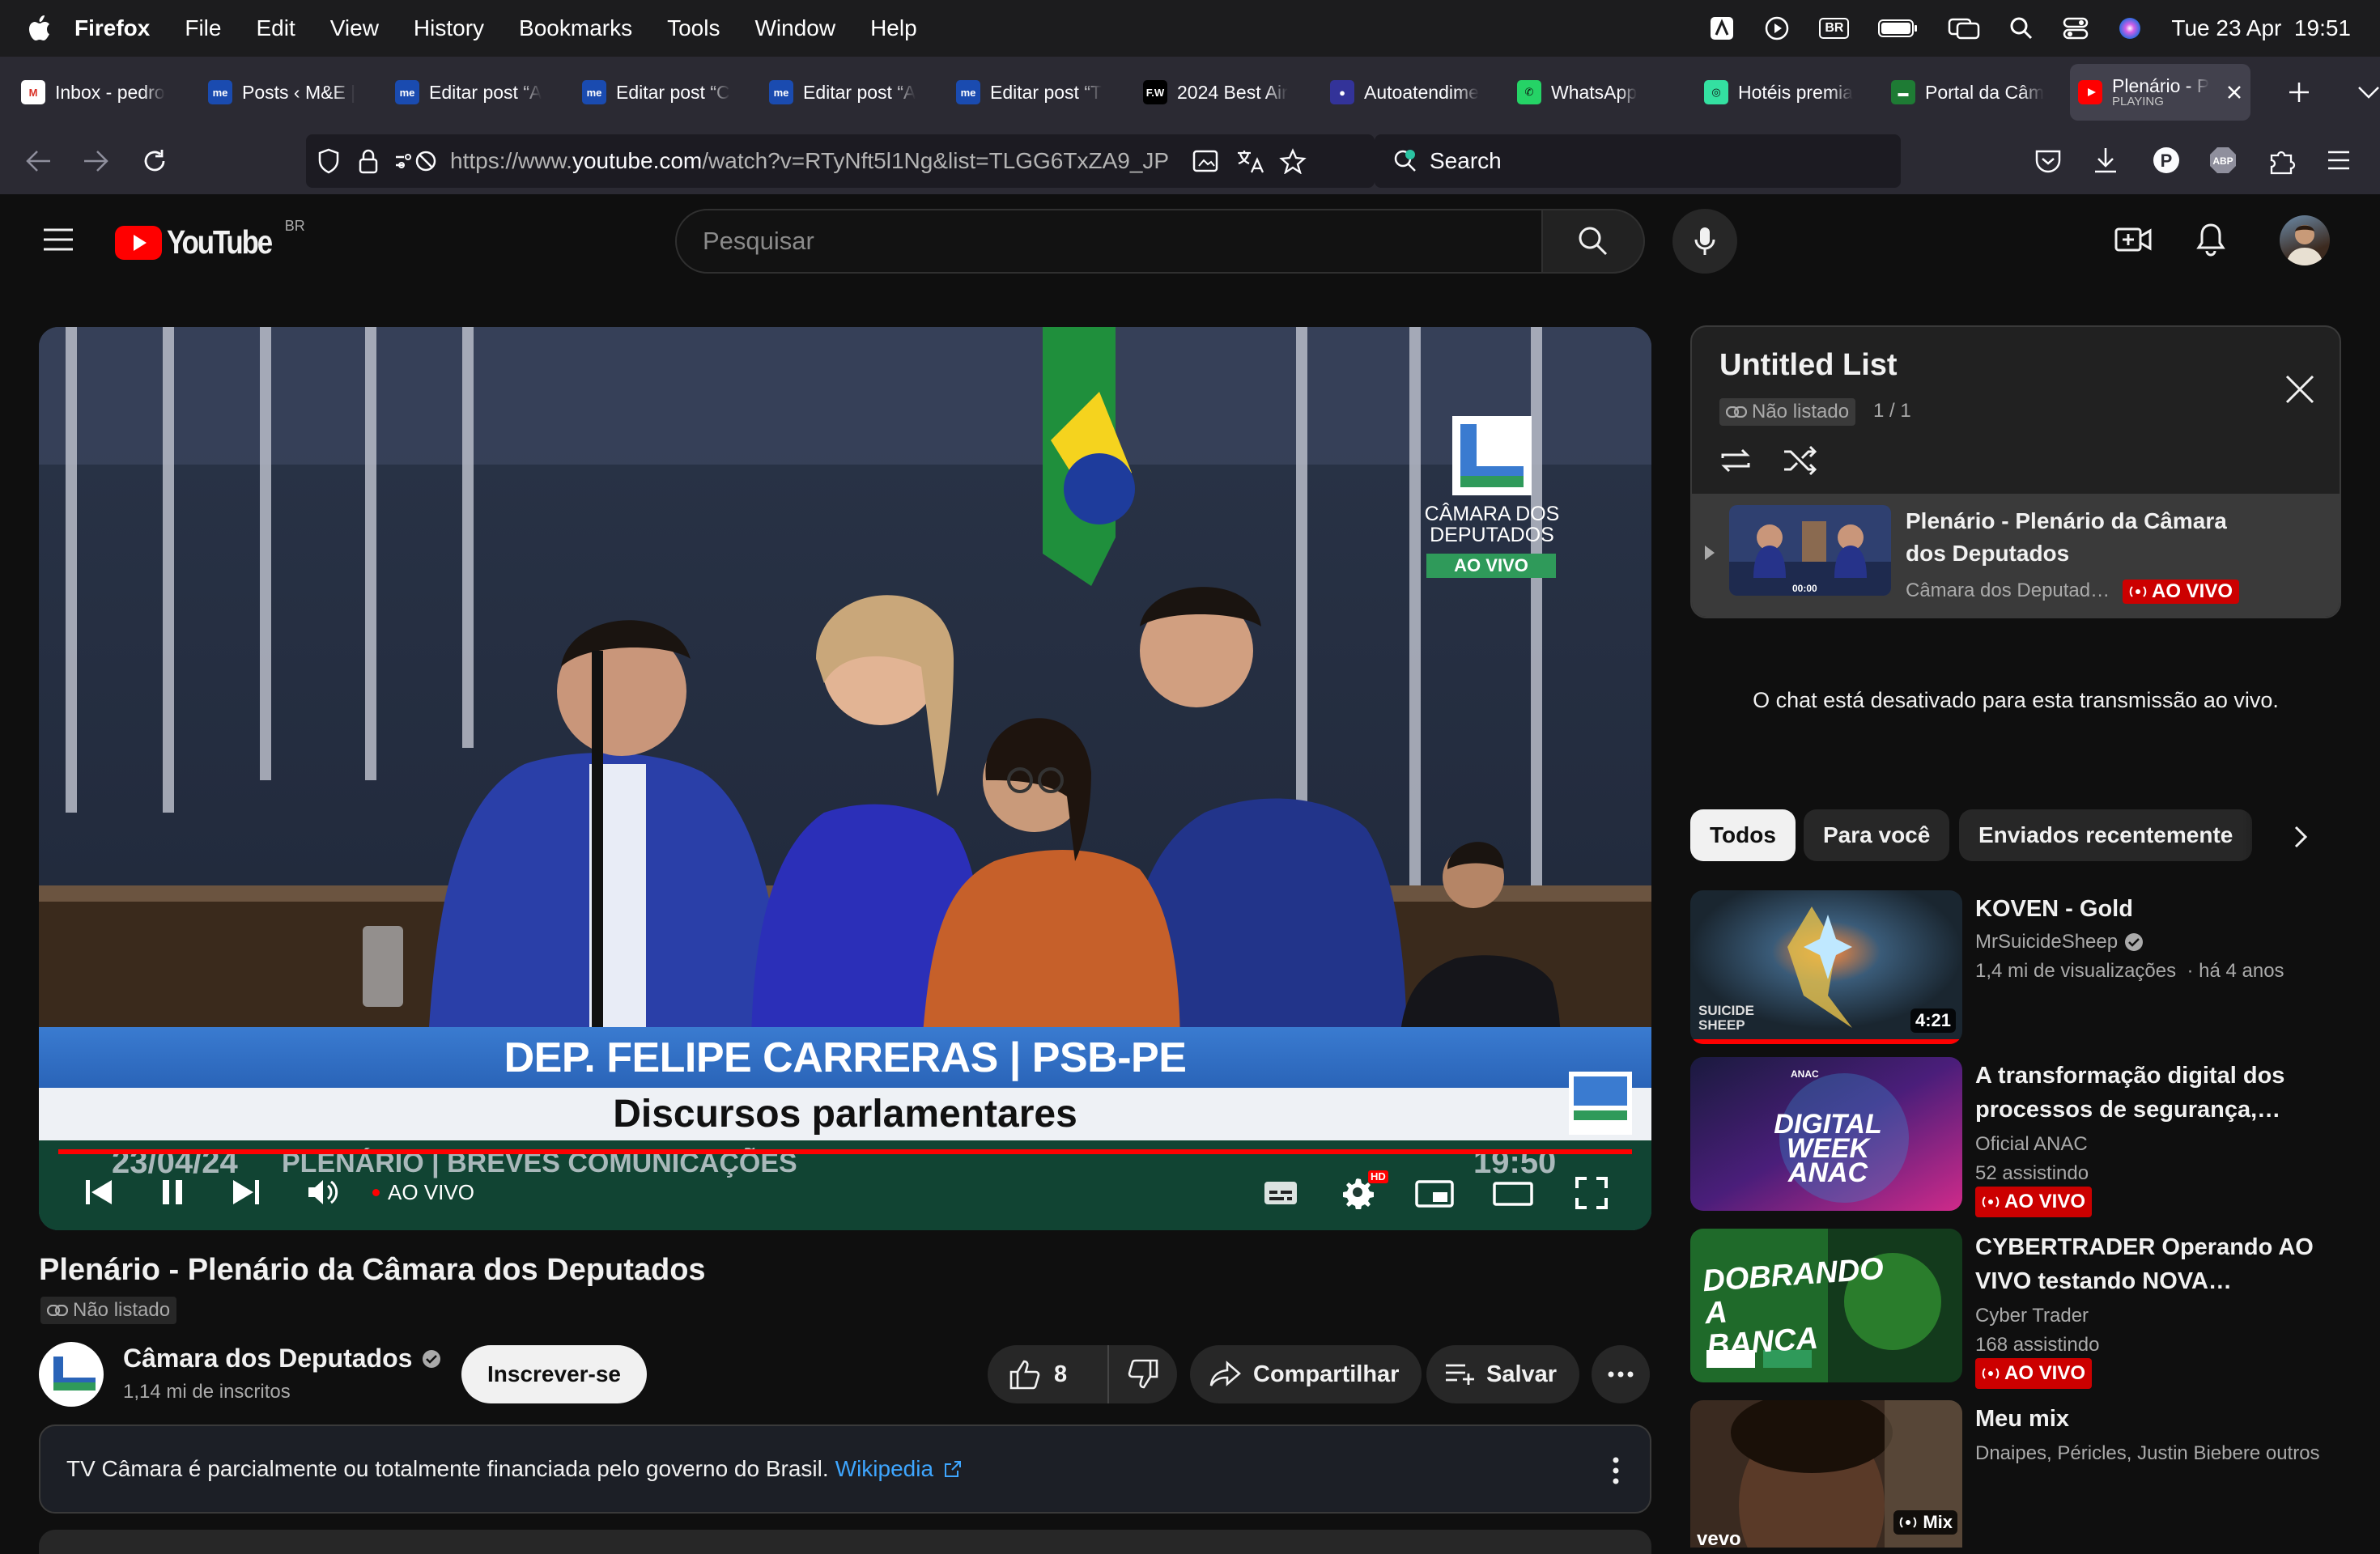  Describe the element at coordinates (2234, 92) in the screenshot. I see `close-tab-icon` at that location.